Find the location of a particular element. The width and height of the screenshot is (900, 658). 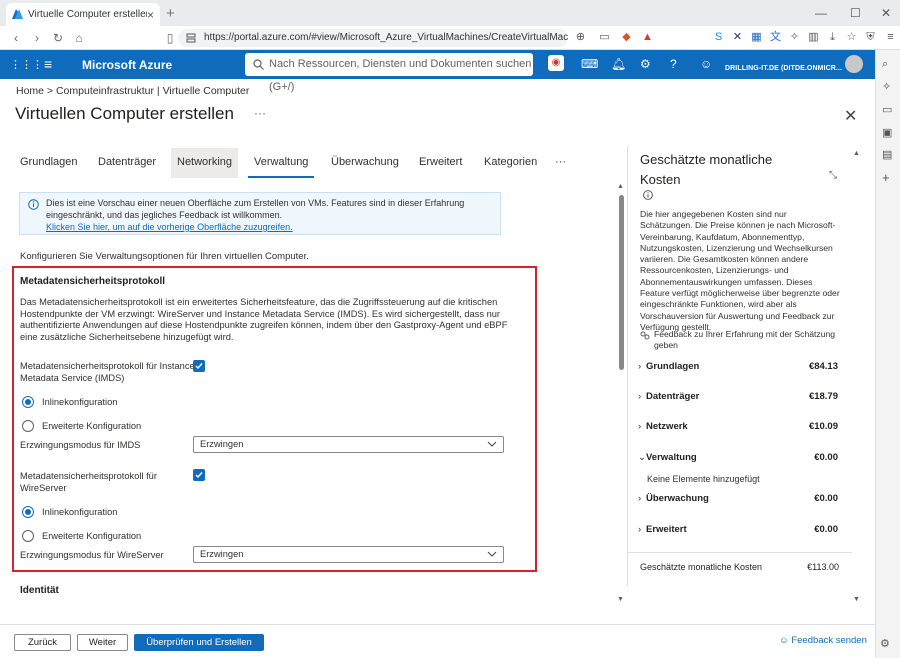

cost-scroll-down-icon: ▼ is located at coordinates (856, 599).